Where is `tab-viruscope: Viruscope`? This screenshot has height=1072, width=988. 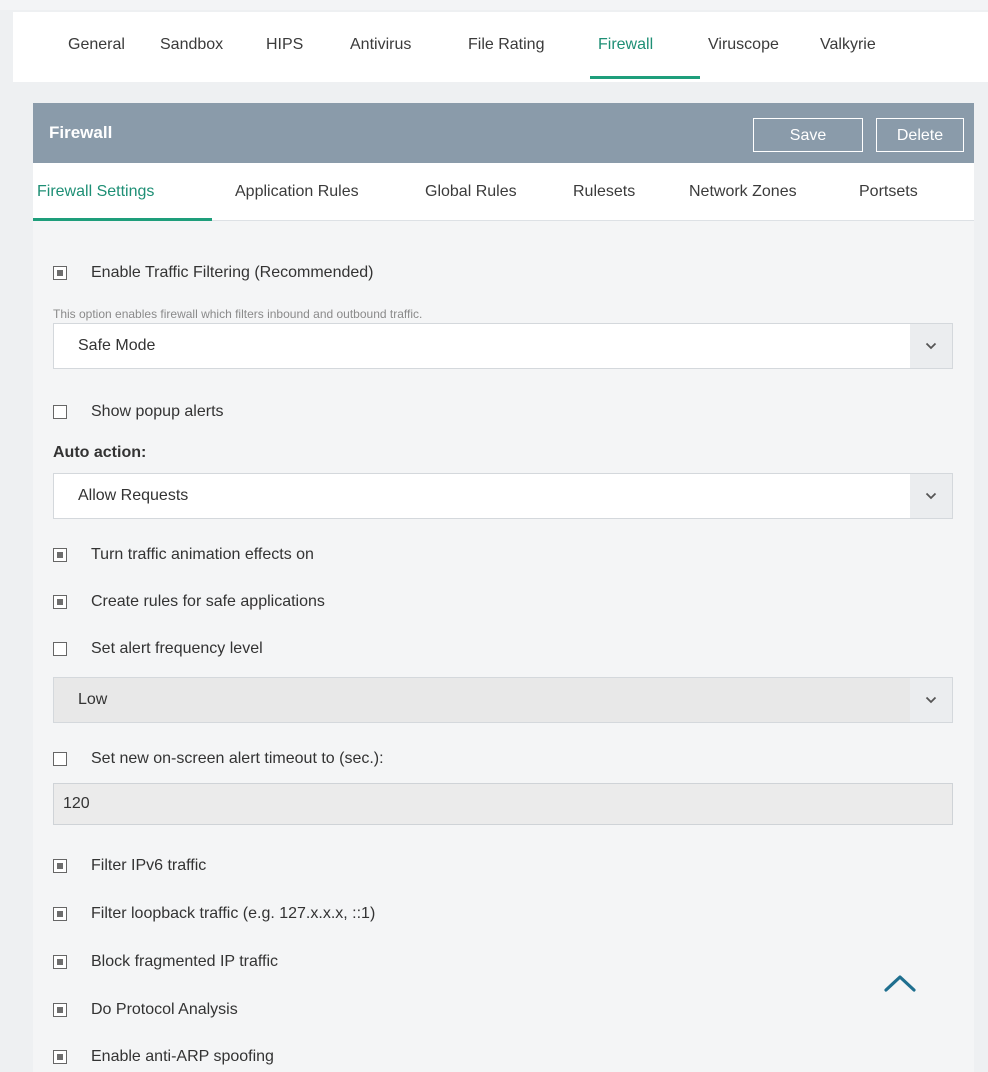
tab-viruscope: Viruscope is located at coordinates (743, 45).